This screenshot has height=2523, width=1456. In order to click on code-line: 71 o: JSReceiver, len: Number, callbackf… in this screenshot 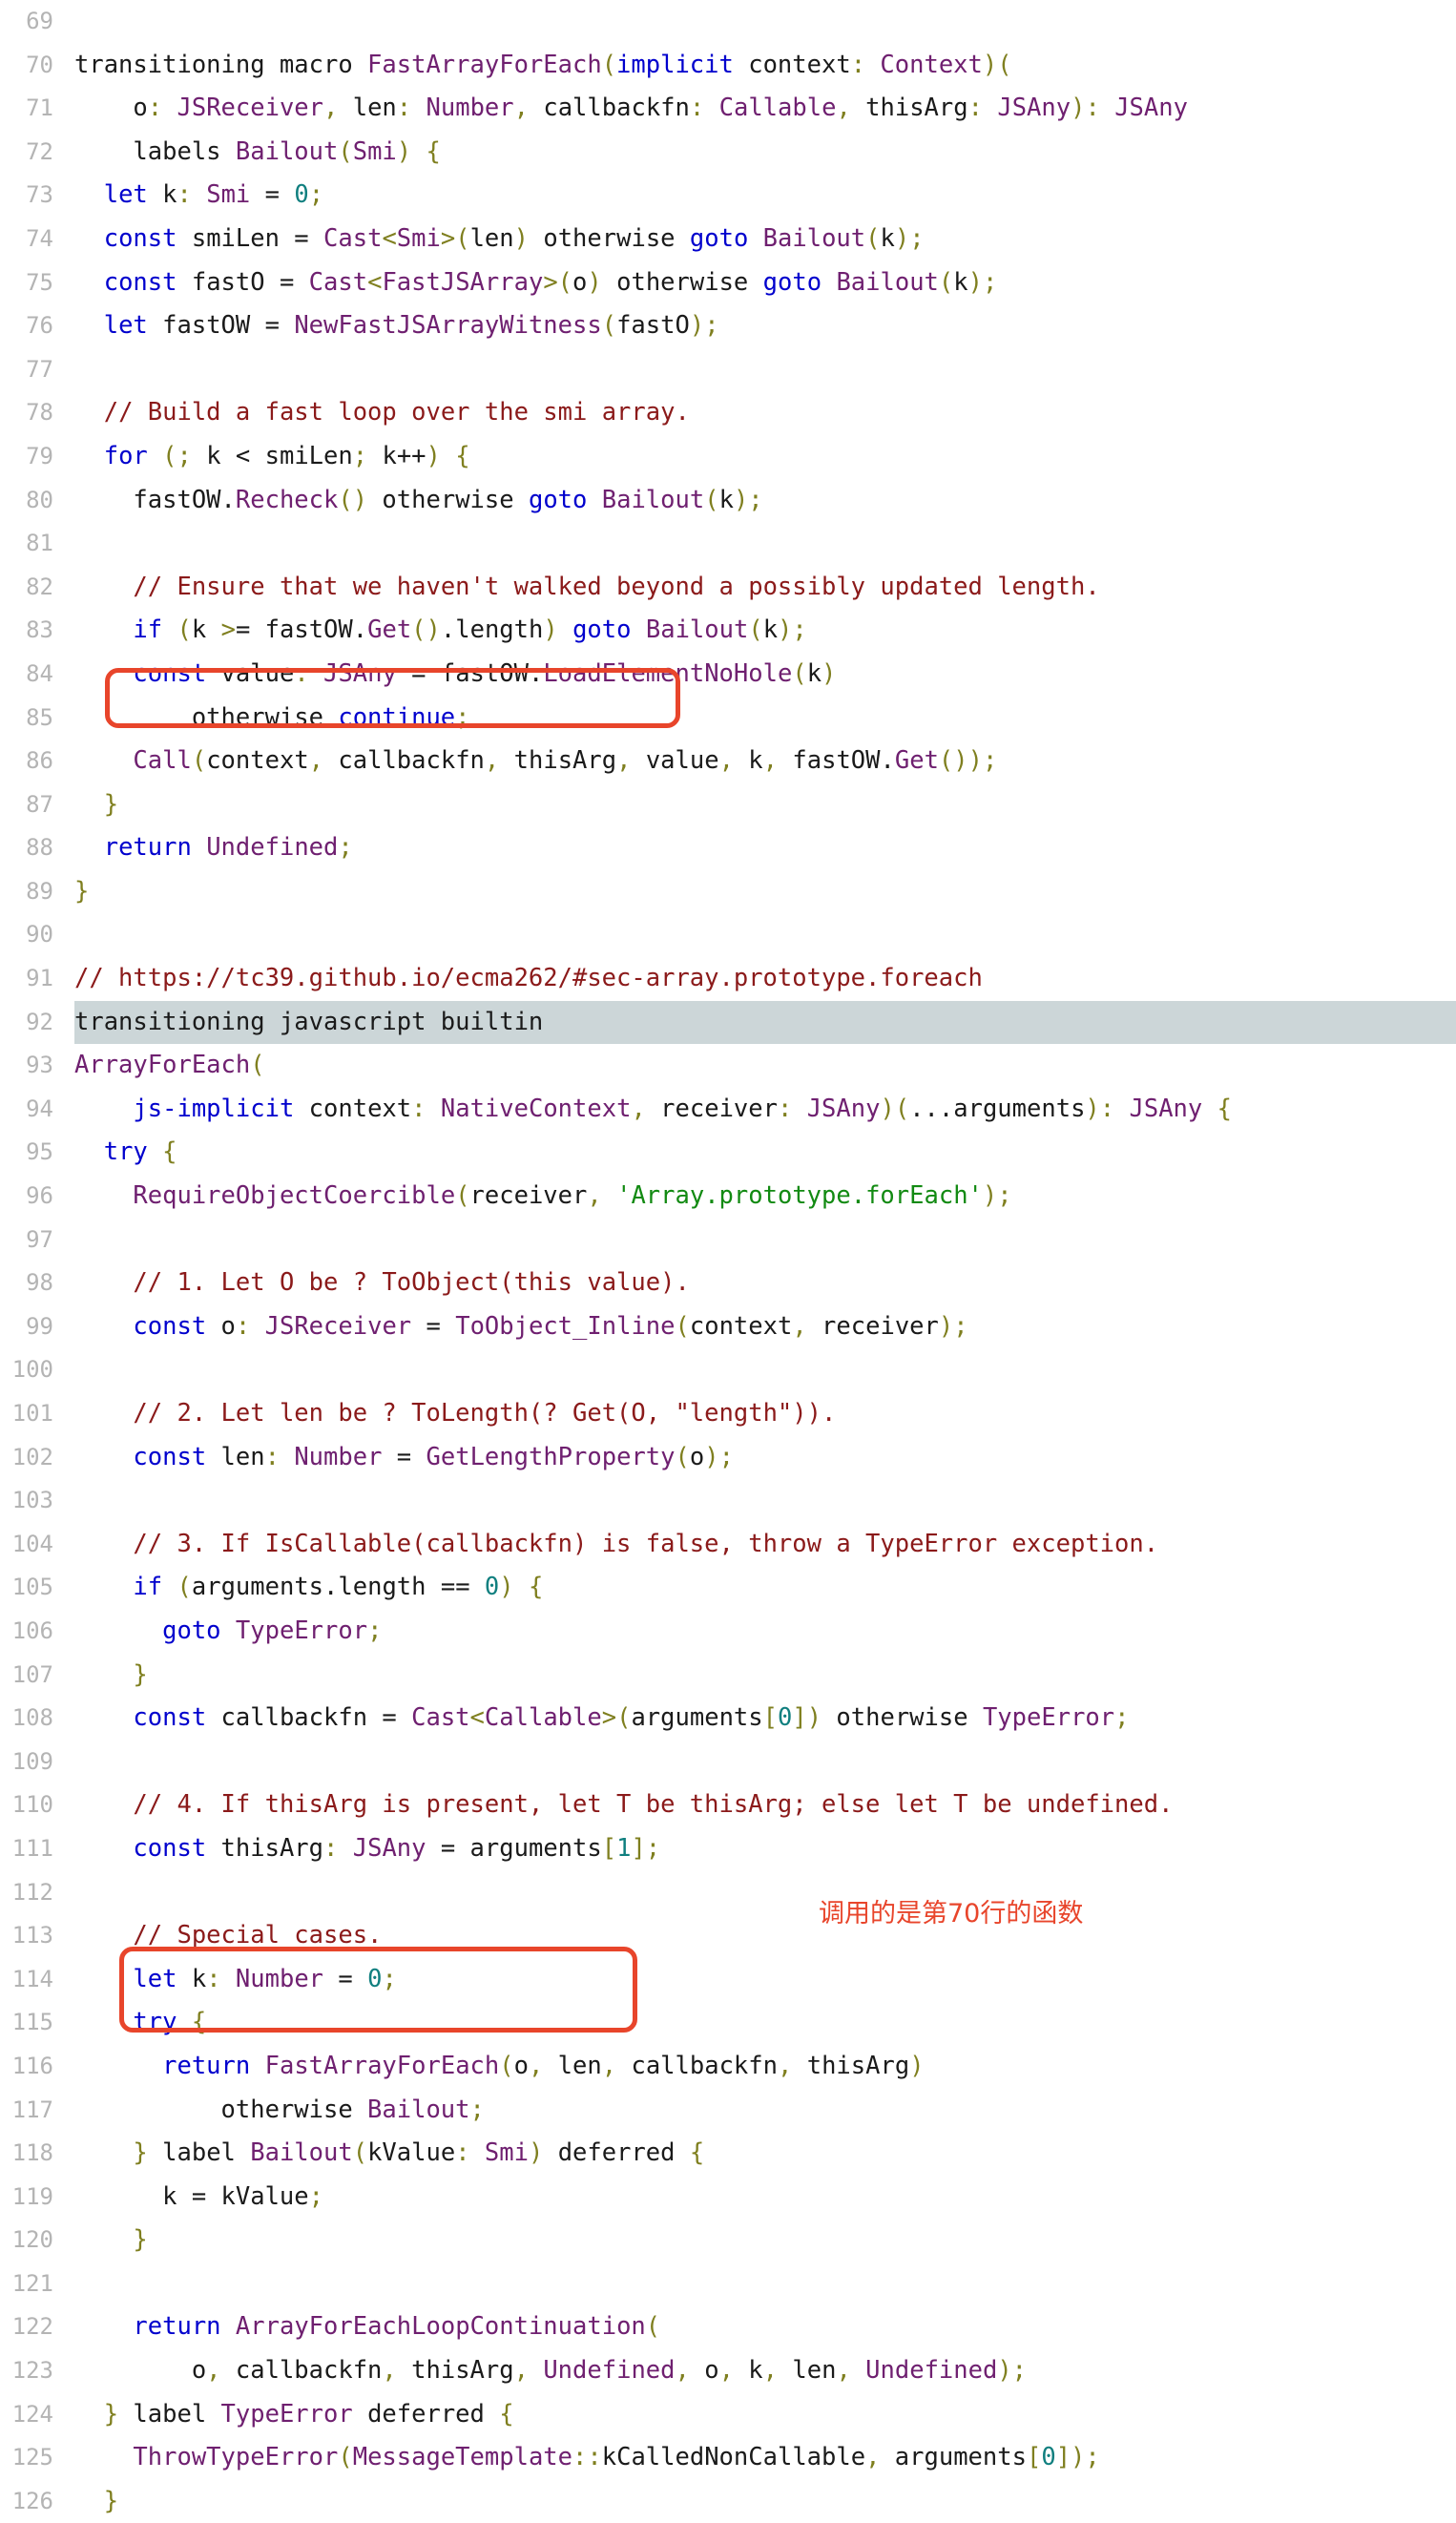, I will do `click(728, 109)`.